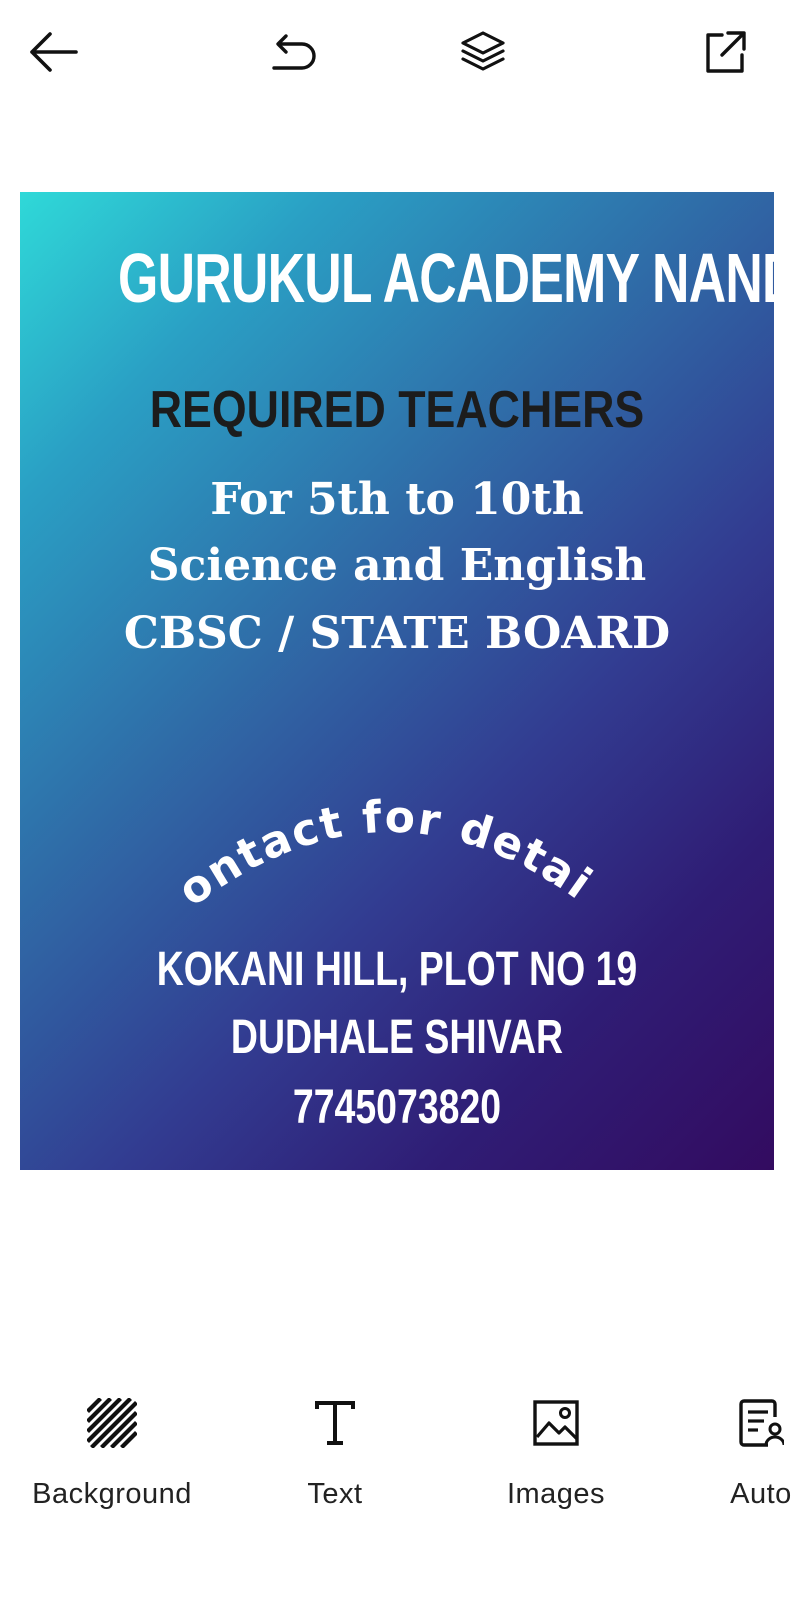 The height and width of the screenshot is (1600, 793). I want to click on poster-board-text: CBSC / STATE BOARD, so click(397, 634).